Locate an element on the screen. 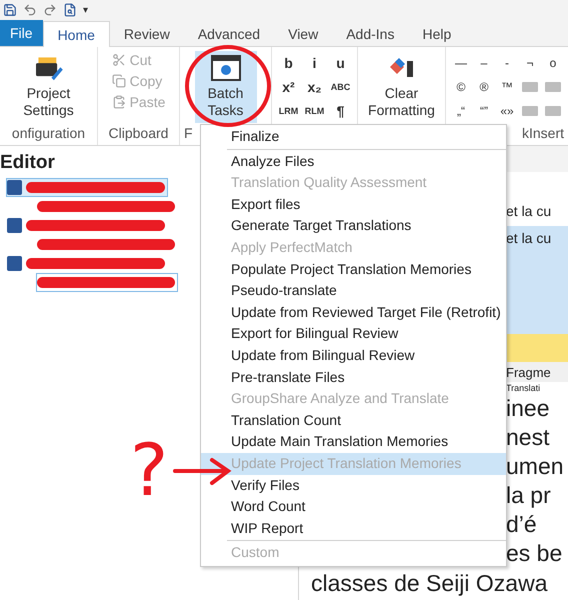  symbol-button: “” is located at coordinates (484, 111).